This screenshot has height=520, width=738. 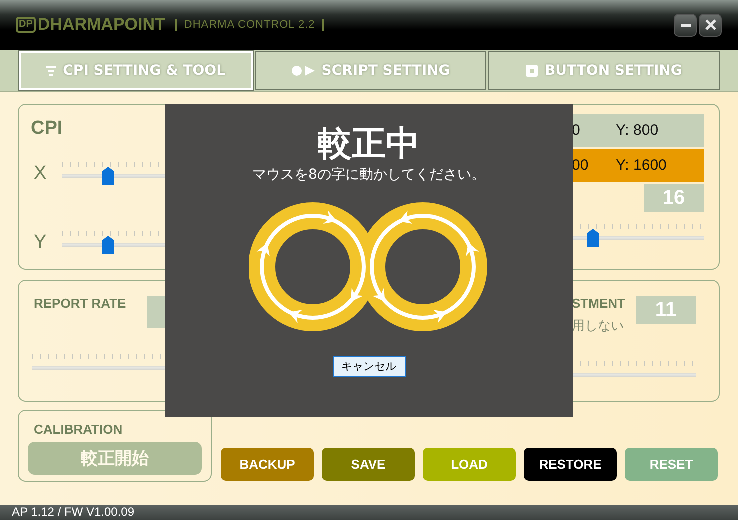 What do you see at coordinates (369, 175) in the screenshot?
I see `dialog-message: マウスを8の字に動かしてください。` at bounding box center [369, 175].